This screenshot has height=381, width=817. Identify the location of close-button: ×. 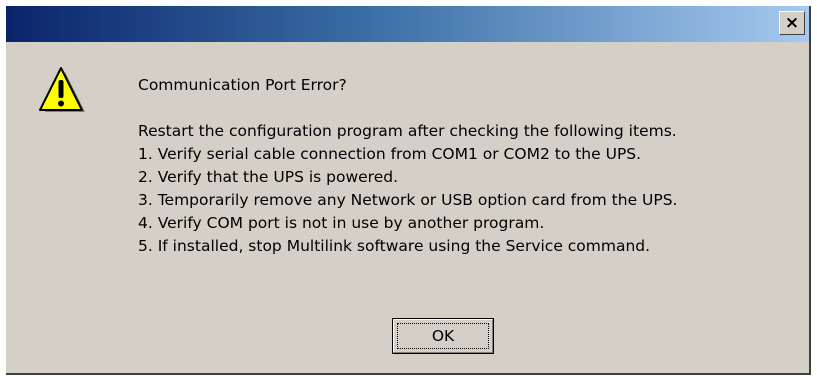
(792, 23).